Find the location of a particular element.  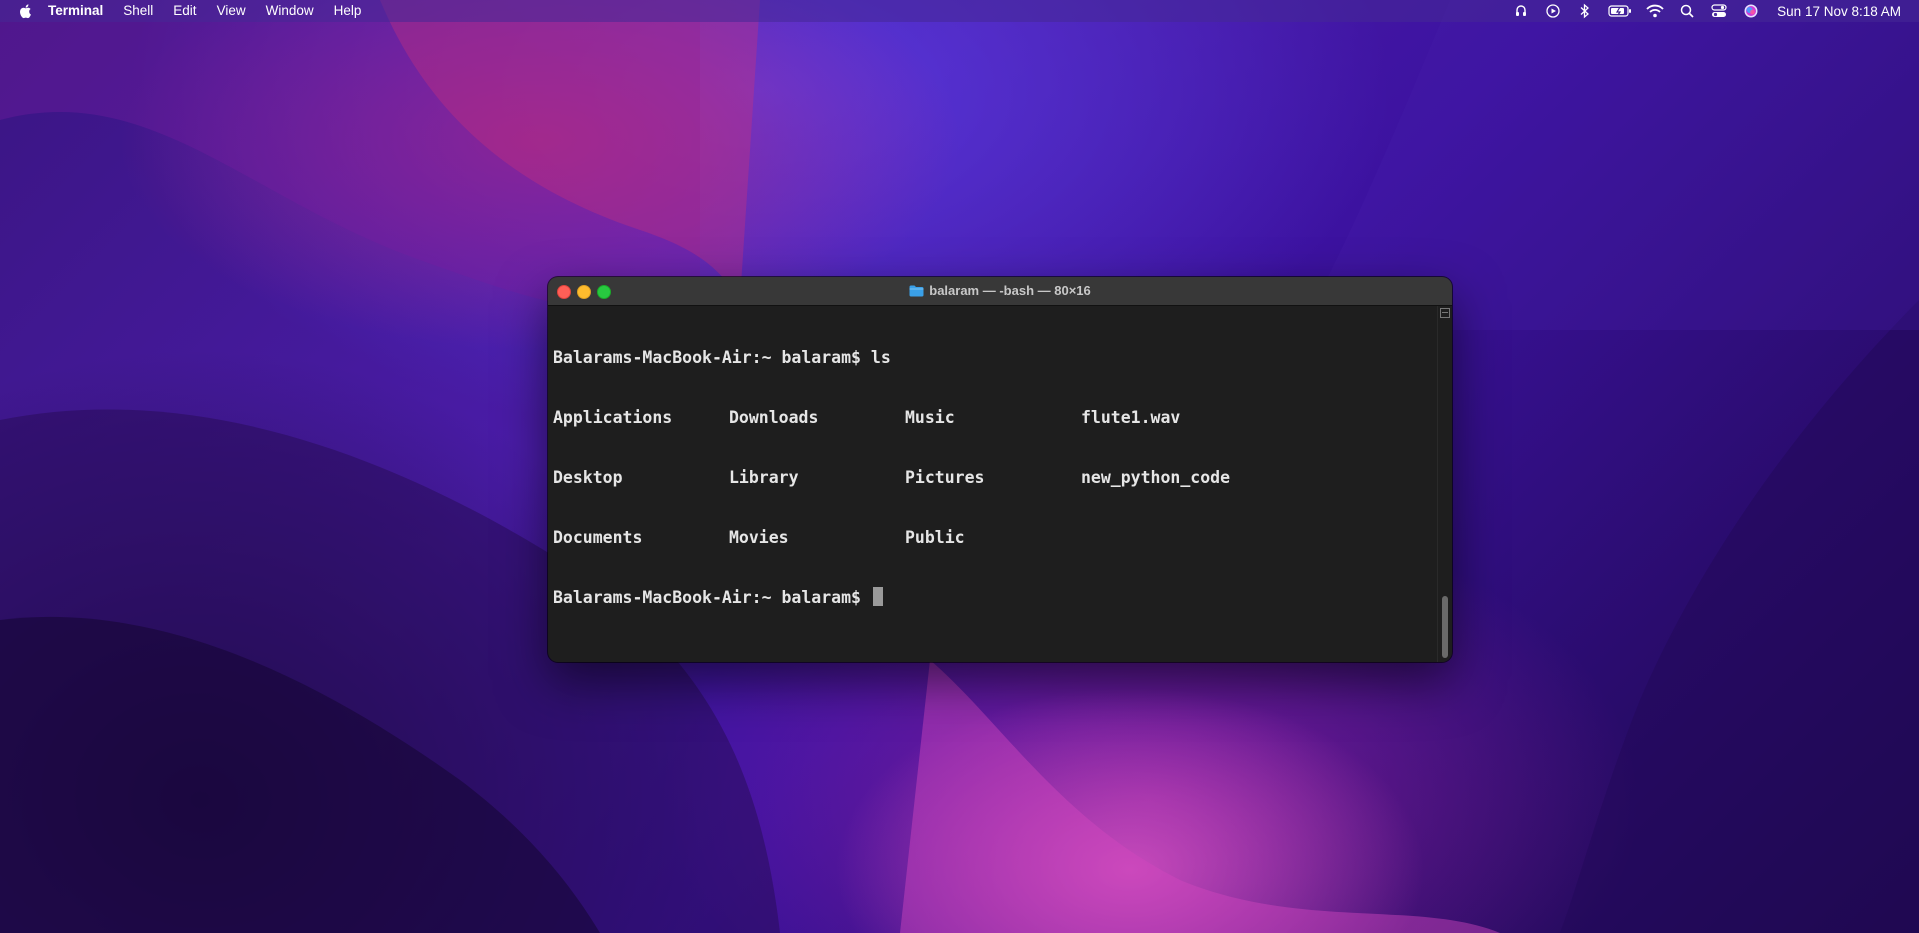

menu-help: Help is located at coordinates (348, 11).